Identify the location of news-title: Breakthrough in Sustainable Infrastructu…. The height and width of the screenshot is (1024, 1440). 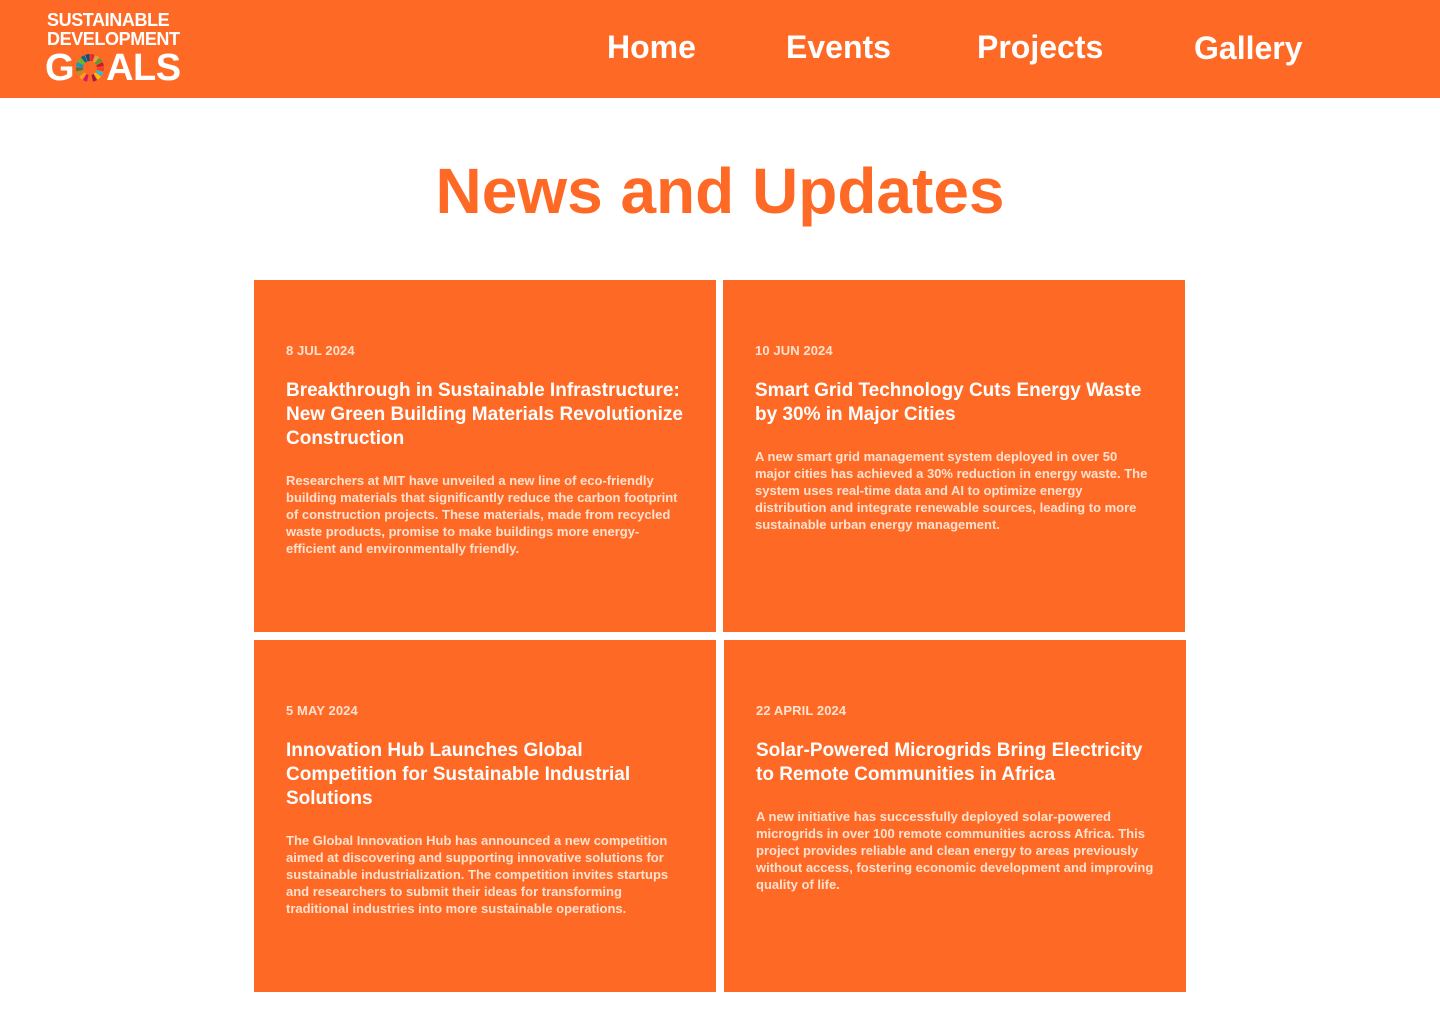
(485, 415).